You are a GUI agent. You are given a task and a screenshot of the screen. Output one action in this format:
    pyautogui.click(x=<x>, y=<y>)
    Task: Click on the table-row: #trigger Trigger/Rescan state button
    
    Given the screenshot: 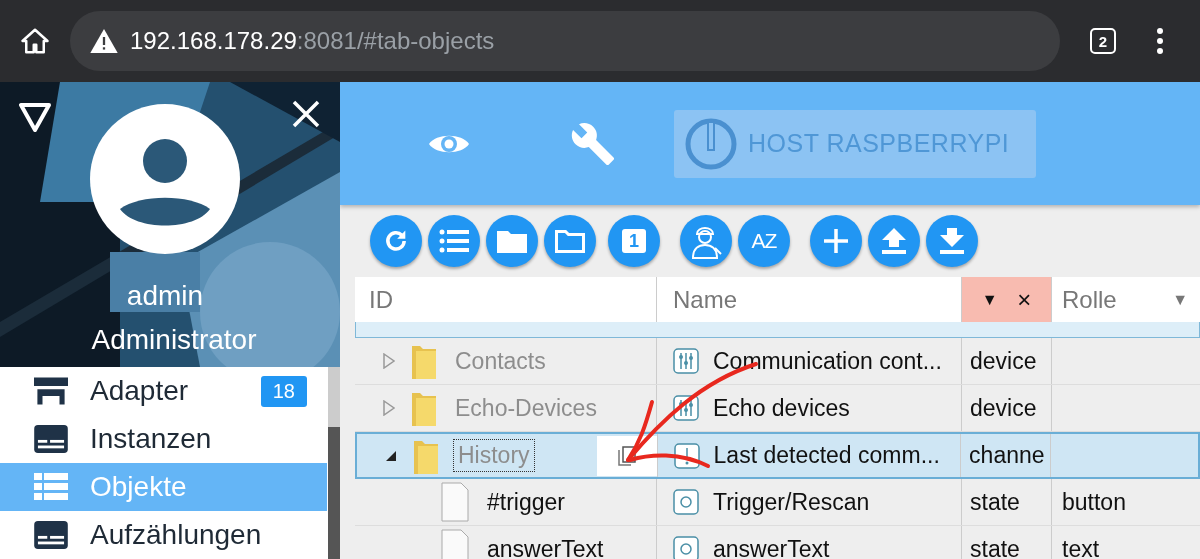 What is the action you would take?
    pyautogui.click(x=777, y=502)
    